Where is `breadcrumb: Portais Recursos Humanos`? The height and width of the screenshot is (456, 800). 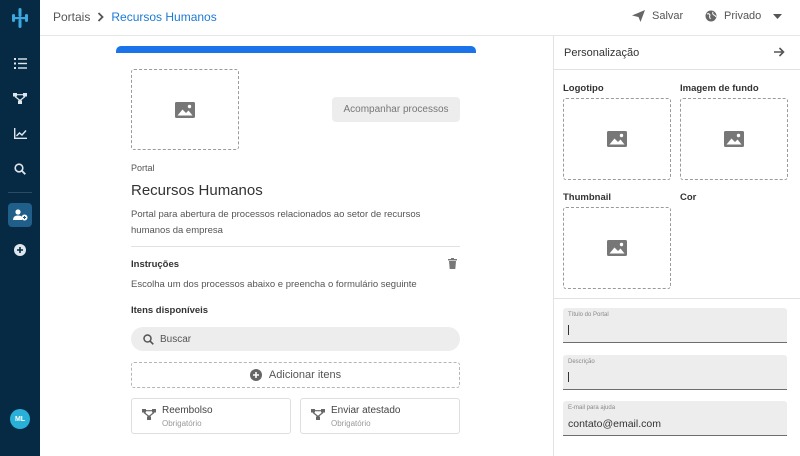 breadcrumb: Portais Recursos Humanos is located at coordinates (135, 17).